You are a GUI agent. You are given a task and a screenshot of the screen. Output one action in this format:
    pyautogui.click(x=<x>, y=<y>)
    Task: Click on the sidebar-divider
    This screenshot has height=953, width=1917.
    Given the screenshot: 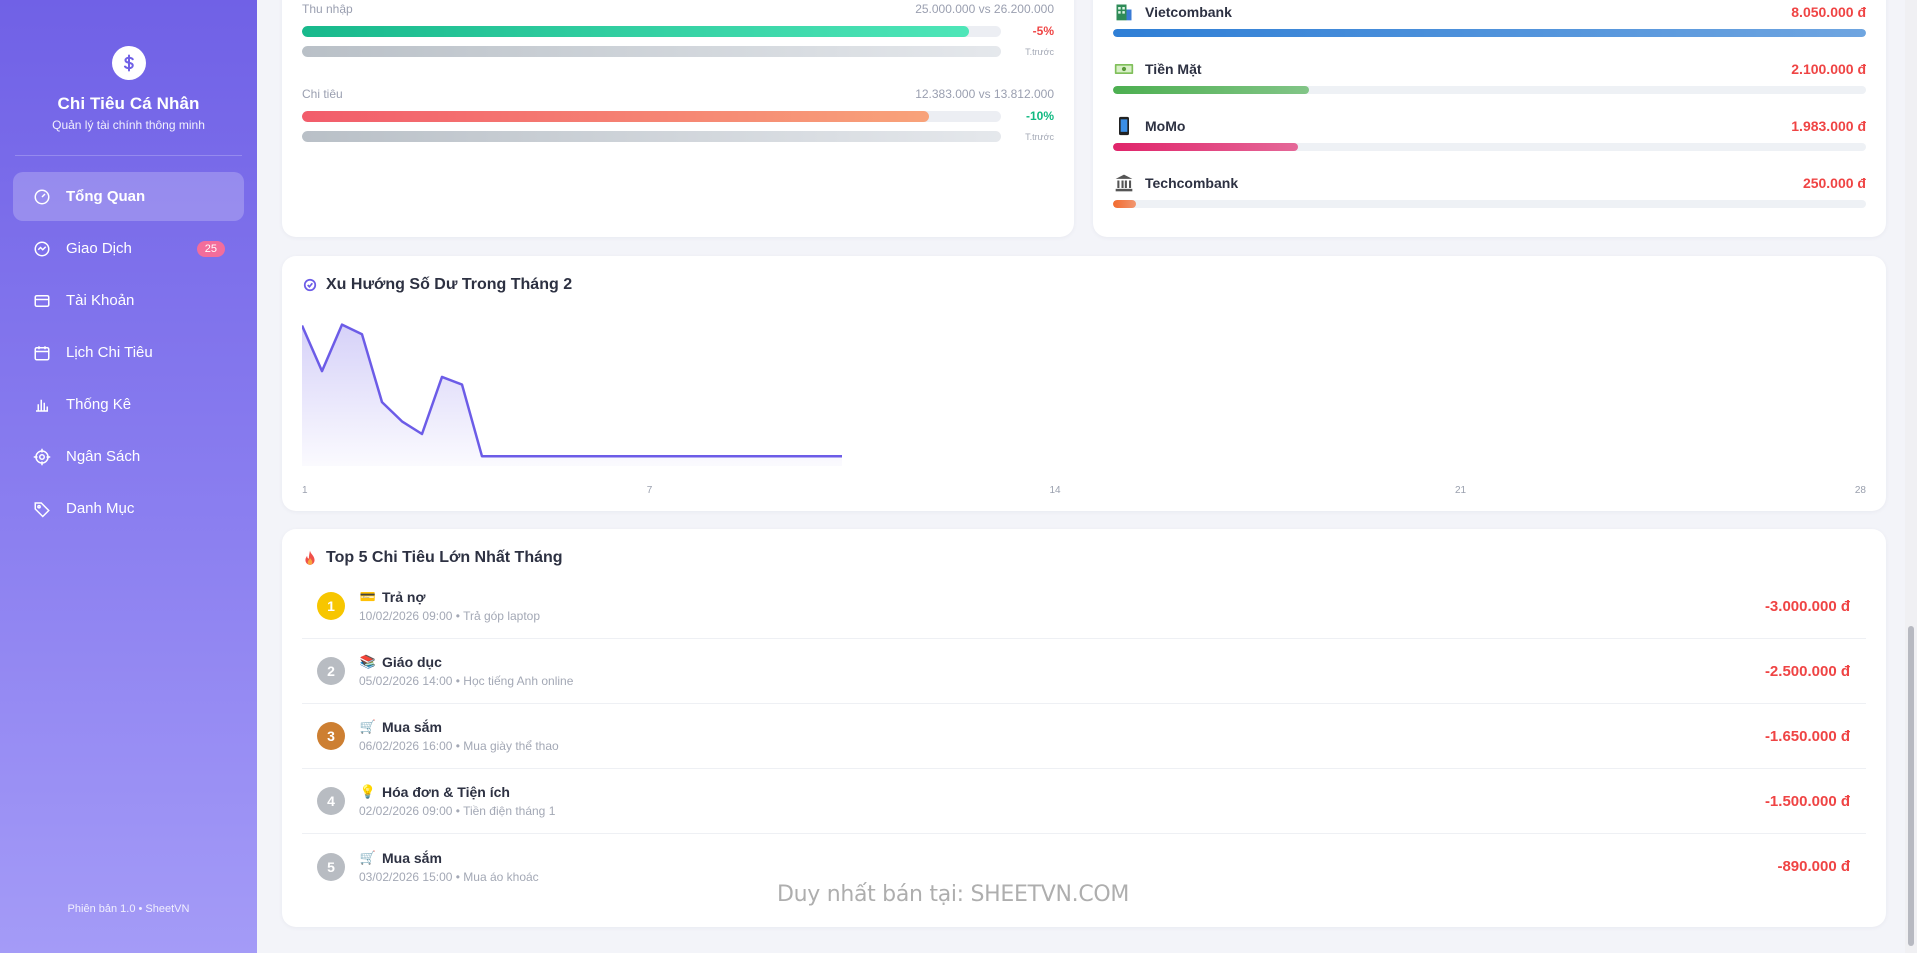 What is the action you would take?
    pyautogui.click(x=128, y=155)
    